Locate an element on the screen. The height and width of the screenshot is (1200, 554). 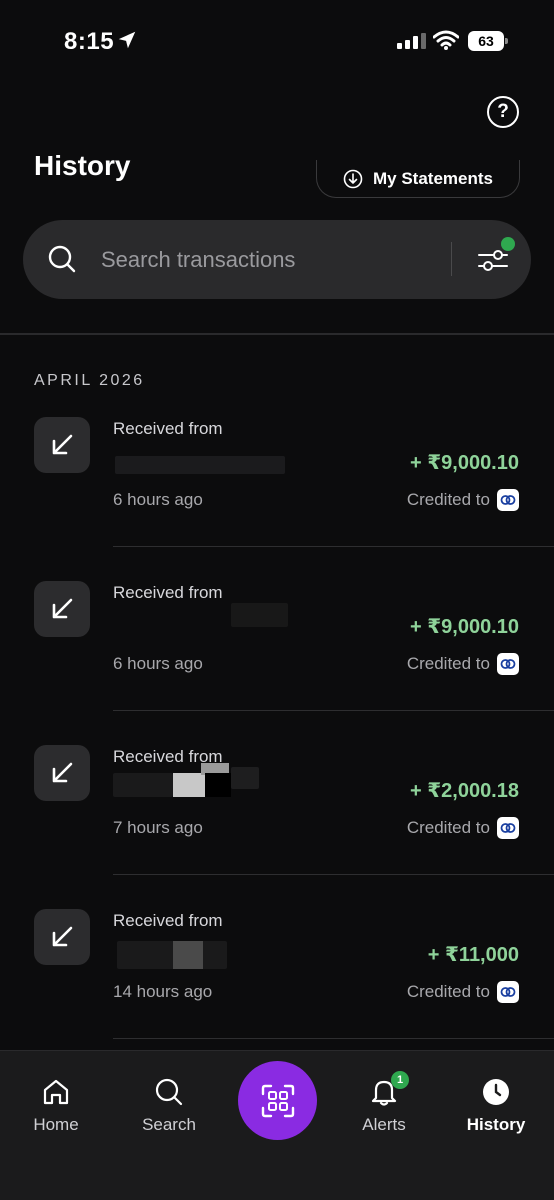
nav-home-label: Home is located at coordinates (56, 1124).